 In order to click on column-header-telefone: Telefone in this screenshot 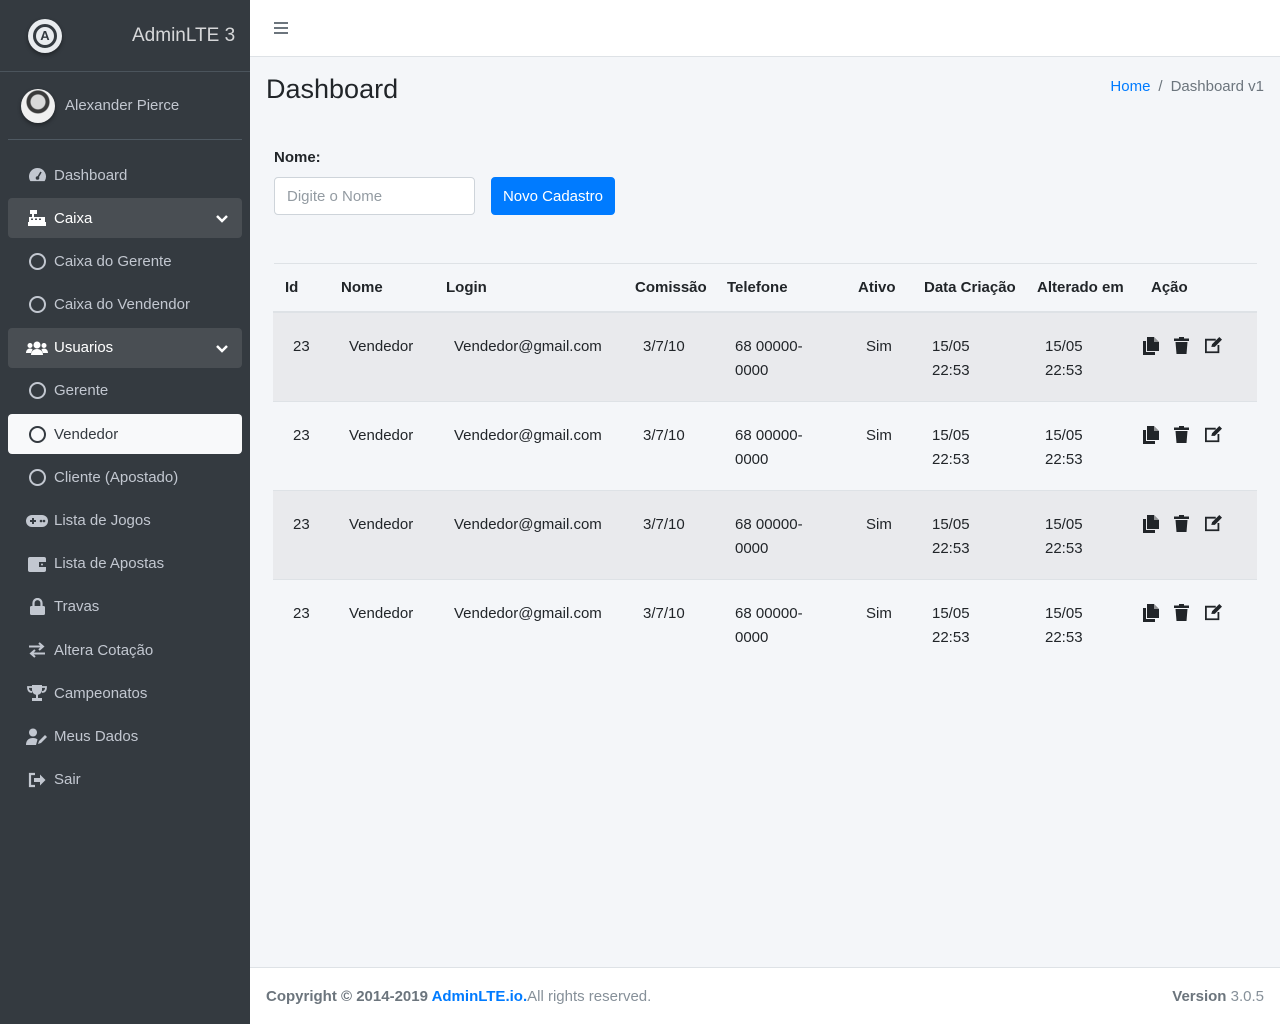, I will do `click(780, 288)`.